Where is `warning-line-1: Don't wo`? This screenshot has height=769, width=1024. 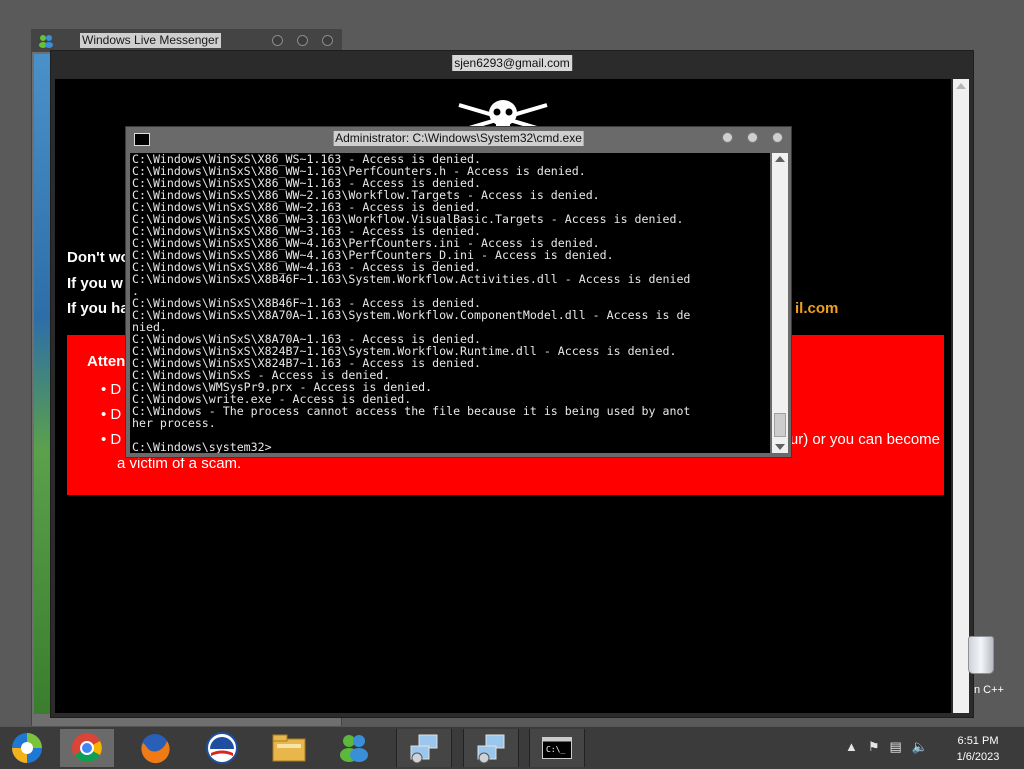
warning-line-1: Don't wo is located at coordinates (98, 257).